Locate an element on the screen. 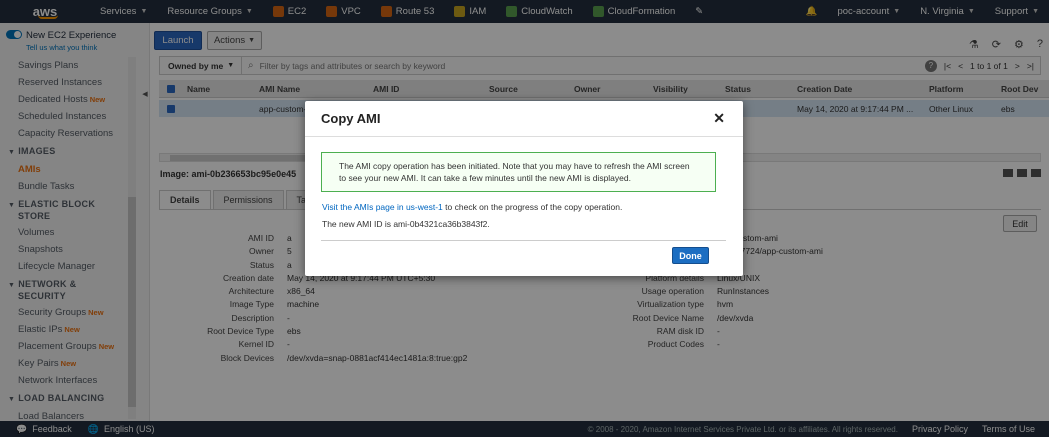 The height and width of the screenshot is (437, 1049). dialog-divider is located at coordinates (523, 240).